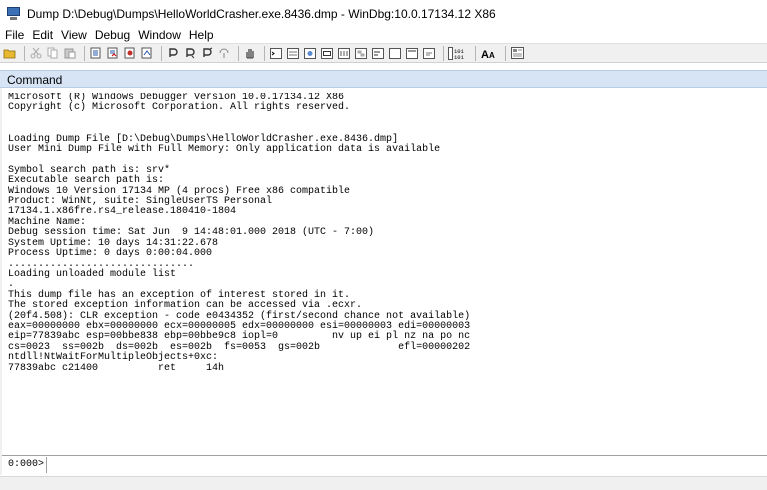 The width and height of the screenshot is (767, 490). What do you see at coordinates (96, 53) in the screenshot?
I see `step-into-icon` at bounding box center [96, 53].